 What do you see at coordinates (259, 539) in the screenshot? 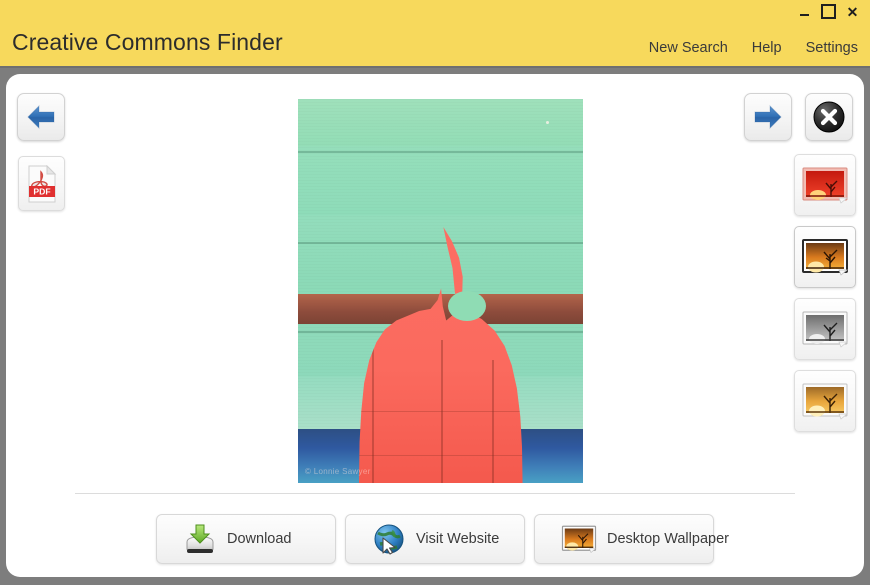
I see `download-label: Download` at bounding box center [259, 539].